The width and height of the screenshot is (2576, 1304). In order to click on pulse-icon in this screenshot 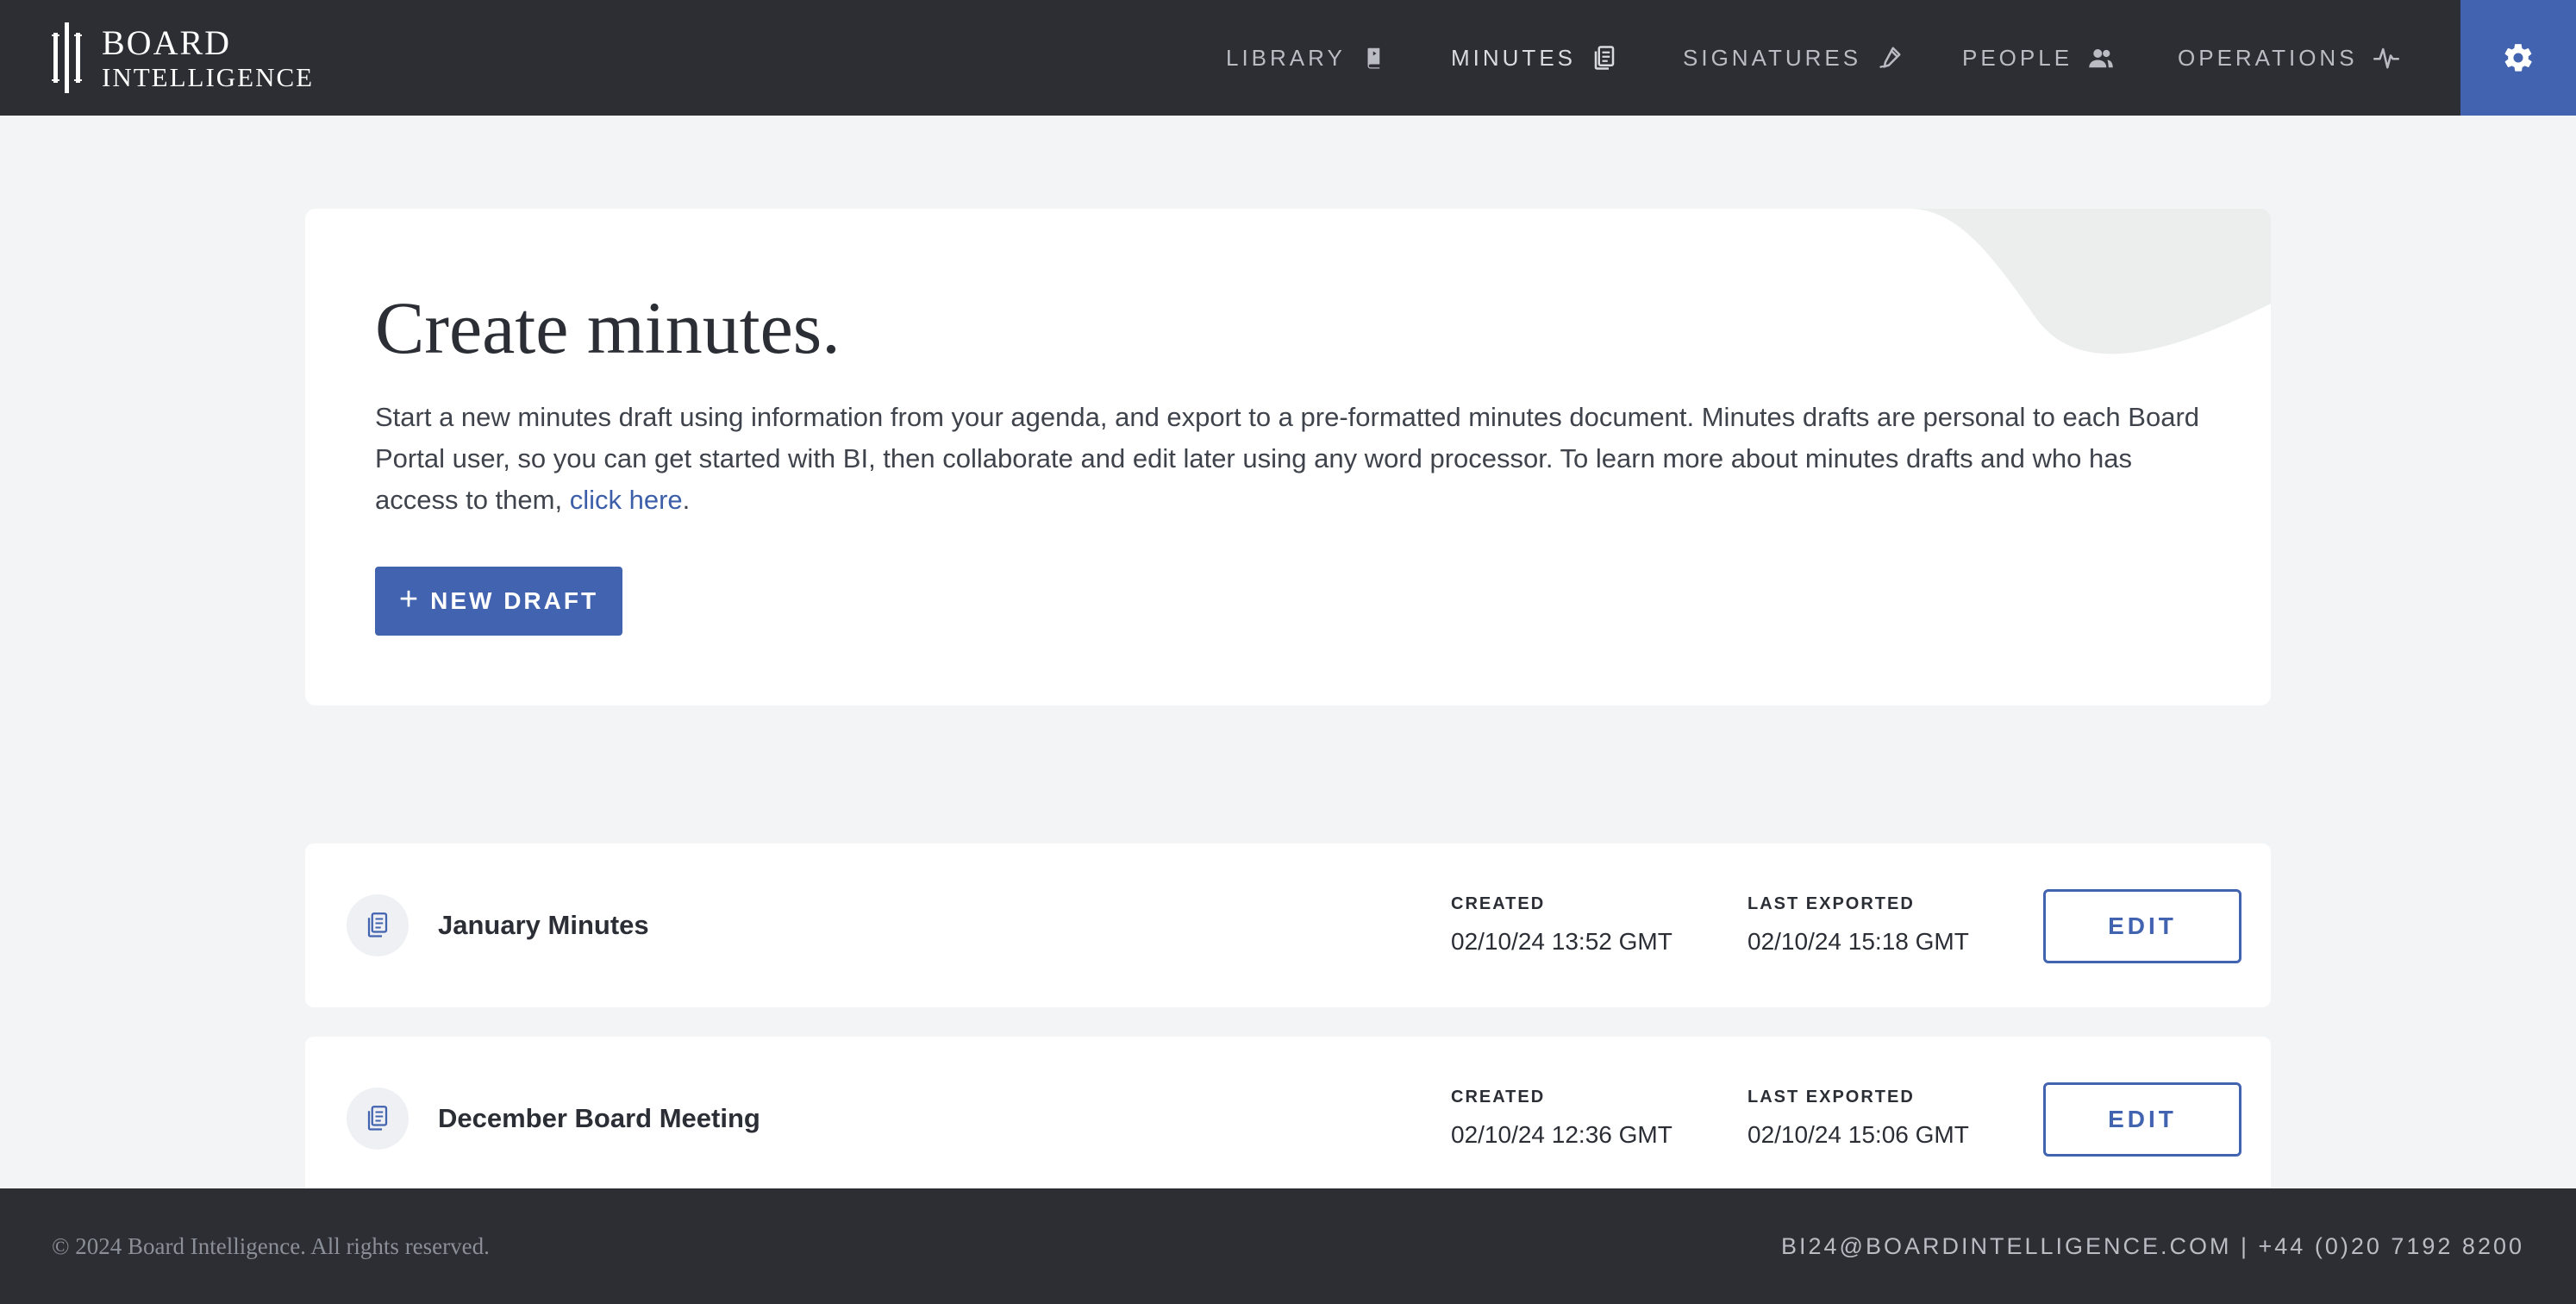, I will do `click(2386, 58)`.